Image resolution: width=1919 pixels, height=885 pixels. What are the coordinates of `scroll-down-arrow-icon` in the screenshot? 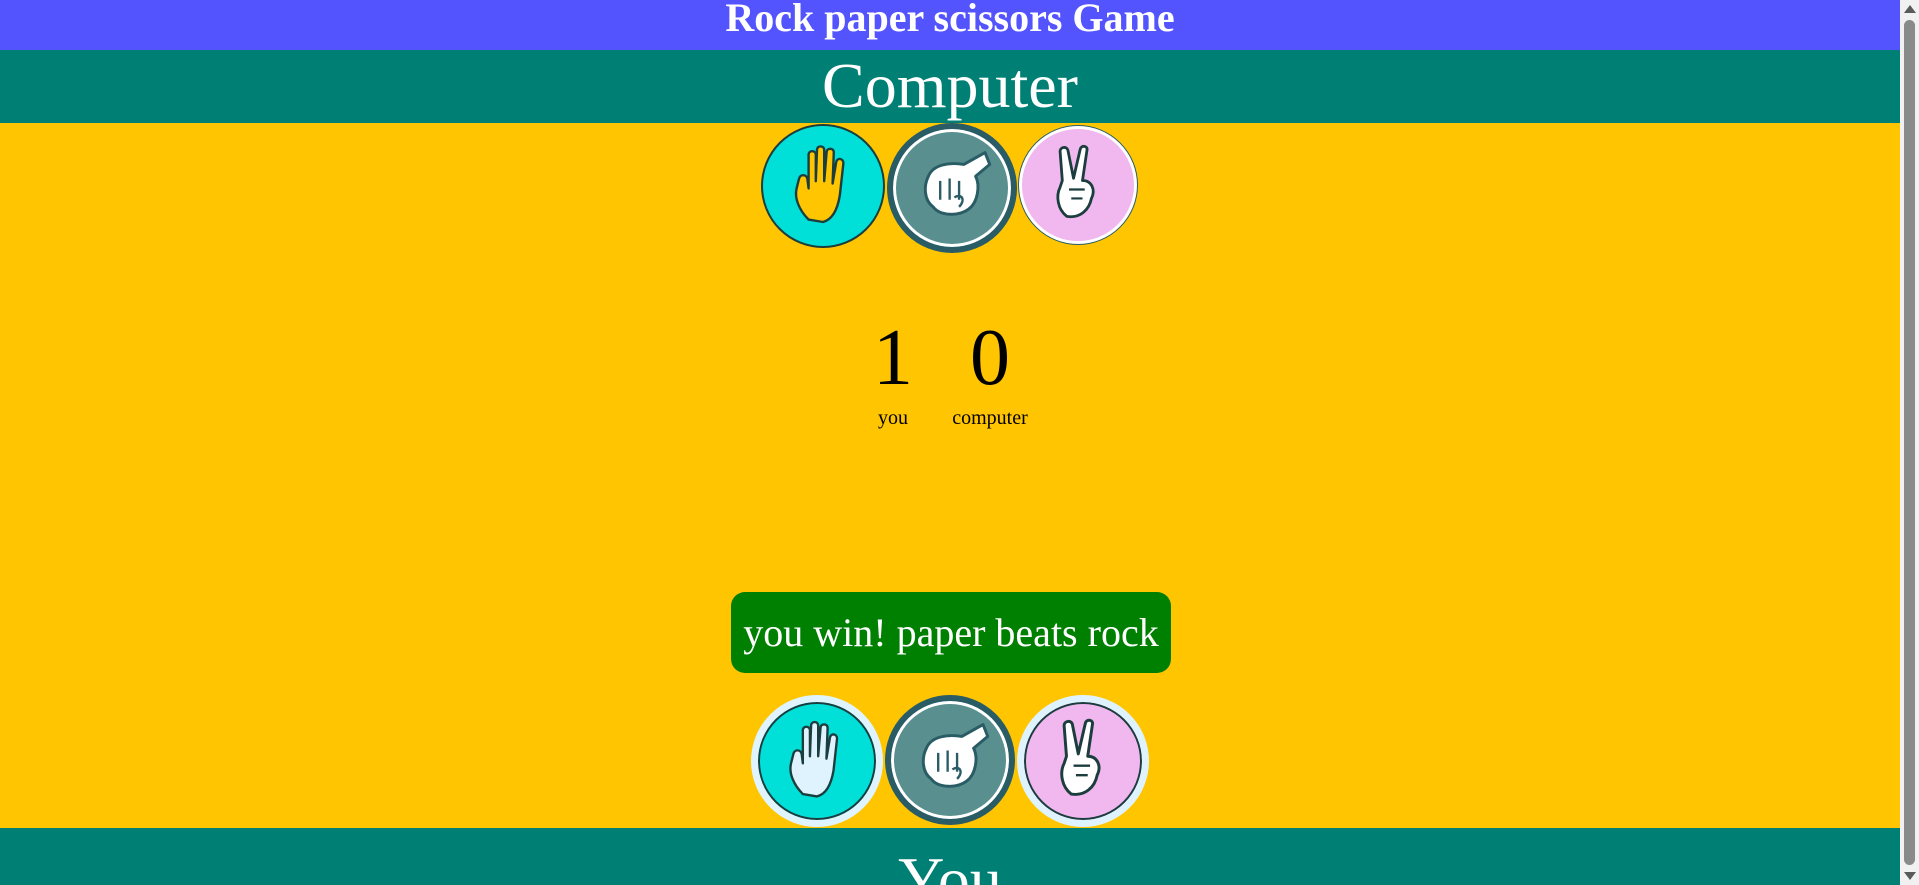 It's located at (1910, 876).